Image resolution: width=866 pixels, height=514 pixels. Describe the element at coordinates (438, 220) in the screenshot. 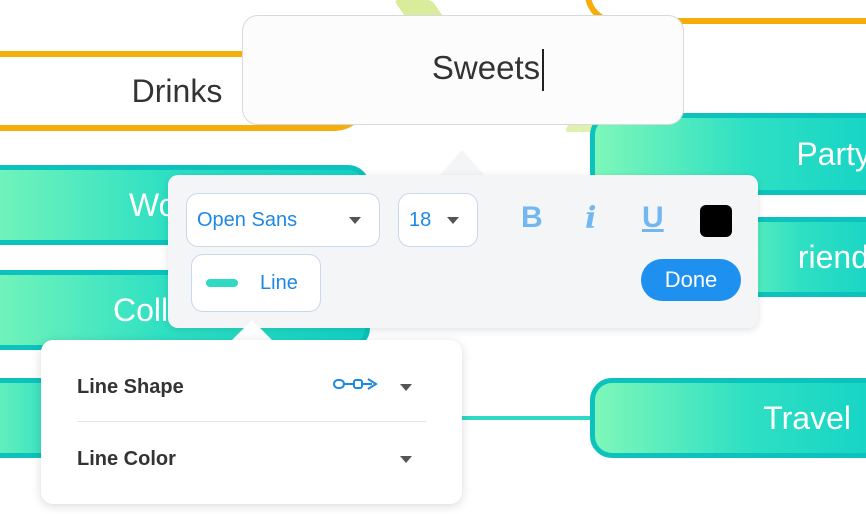

I see `font-size-select: 18` at that location.